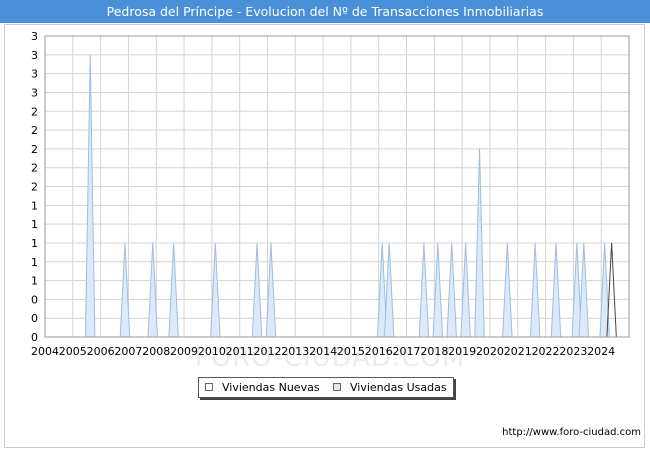 The width and height of the screenshot is (650, 450). I want to click on x-tick-label: 2012, so click(267, 351).